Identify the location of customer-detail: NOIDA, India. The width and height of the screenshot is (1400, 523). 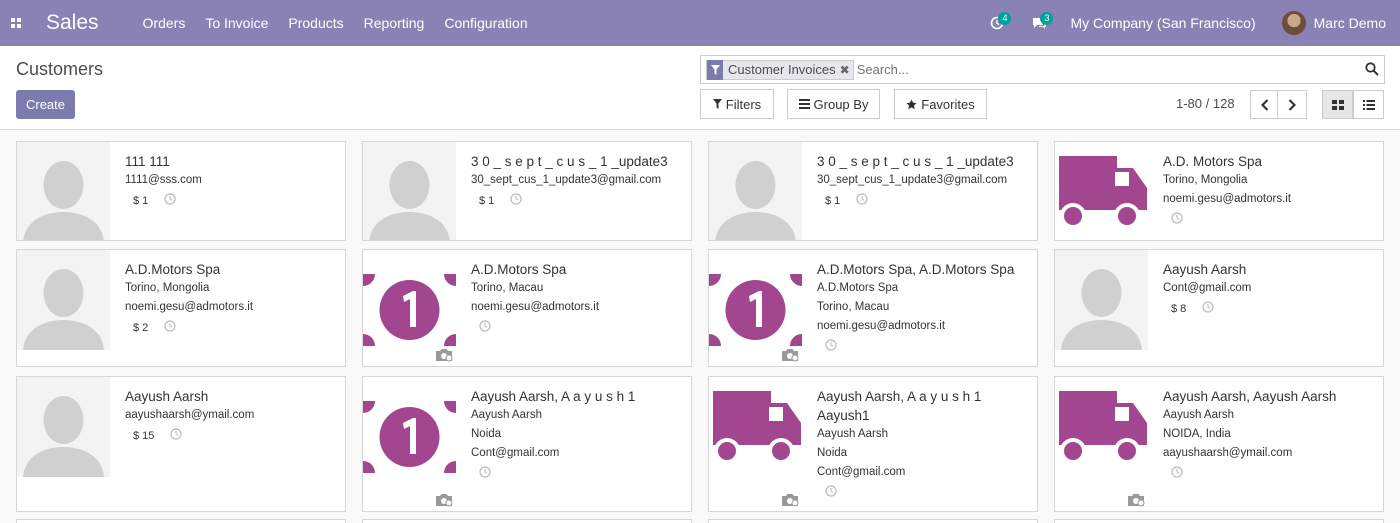
(1197, 434).